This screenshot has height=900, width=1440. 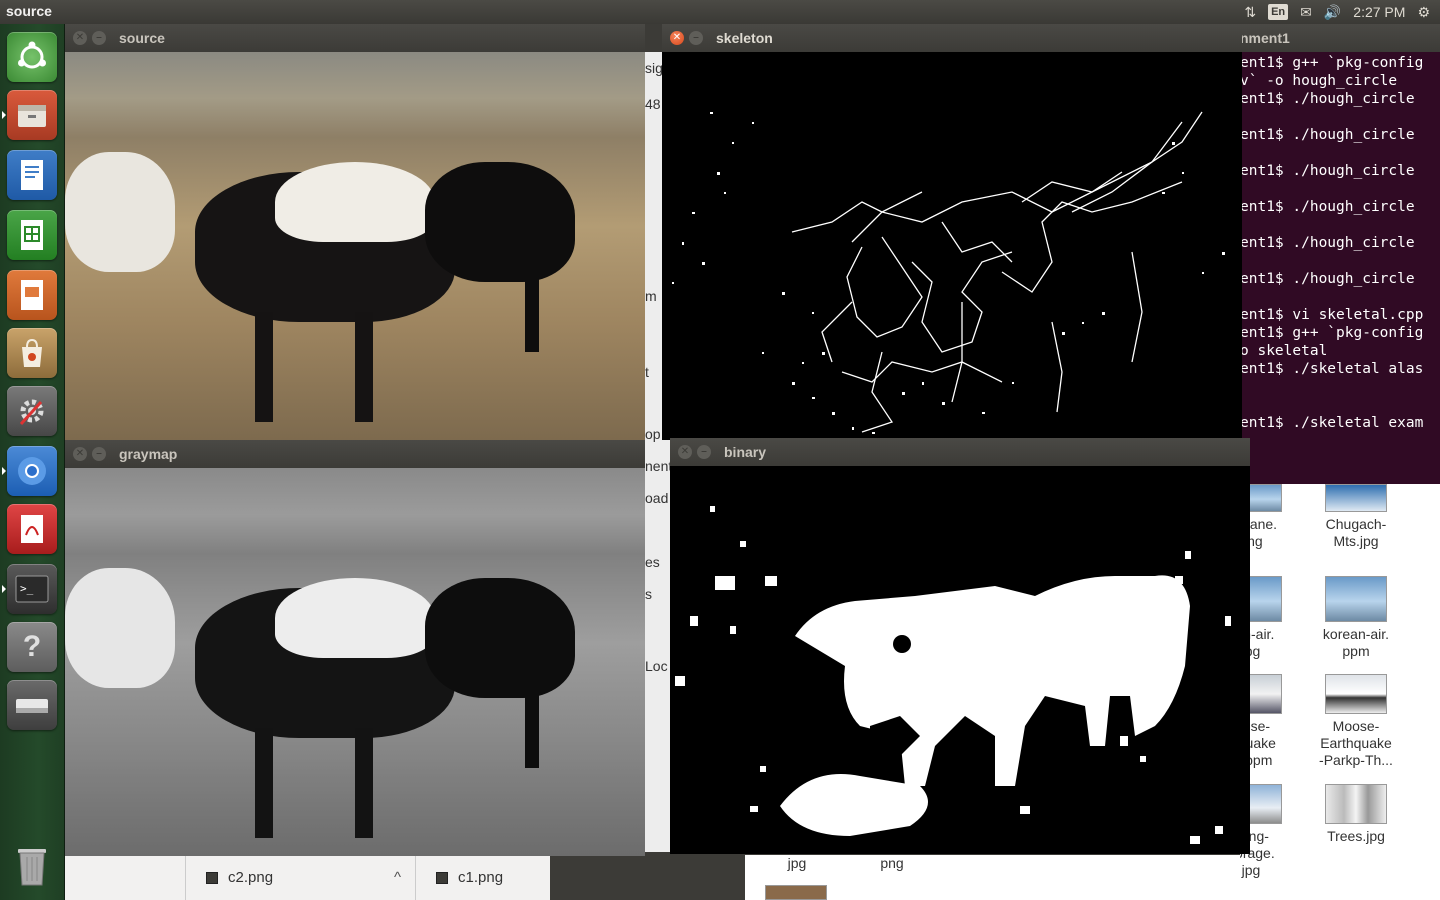 I want to click on gap-text: es, so click(x=652, y=562).